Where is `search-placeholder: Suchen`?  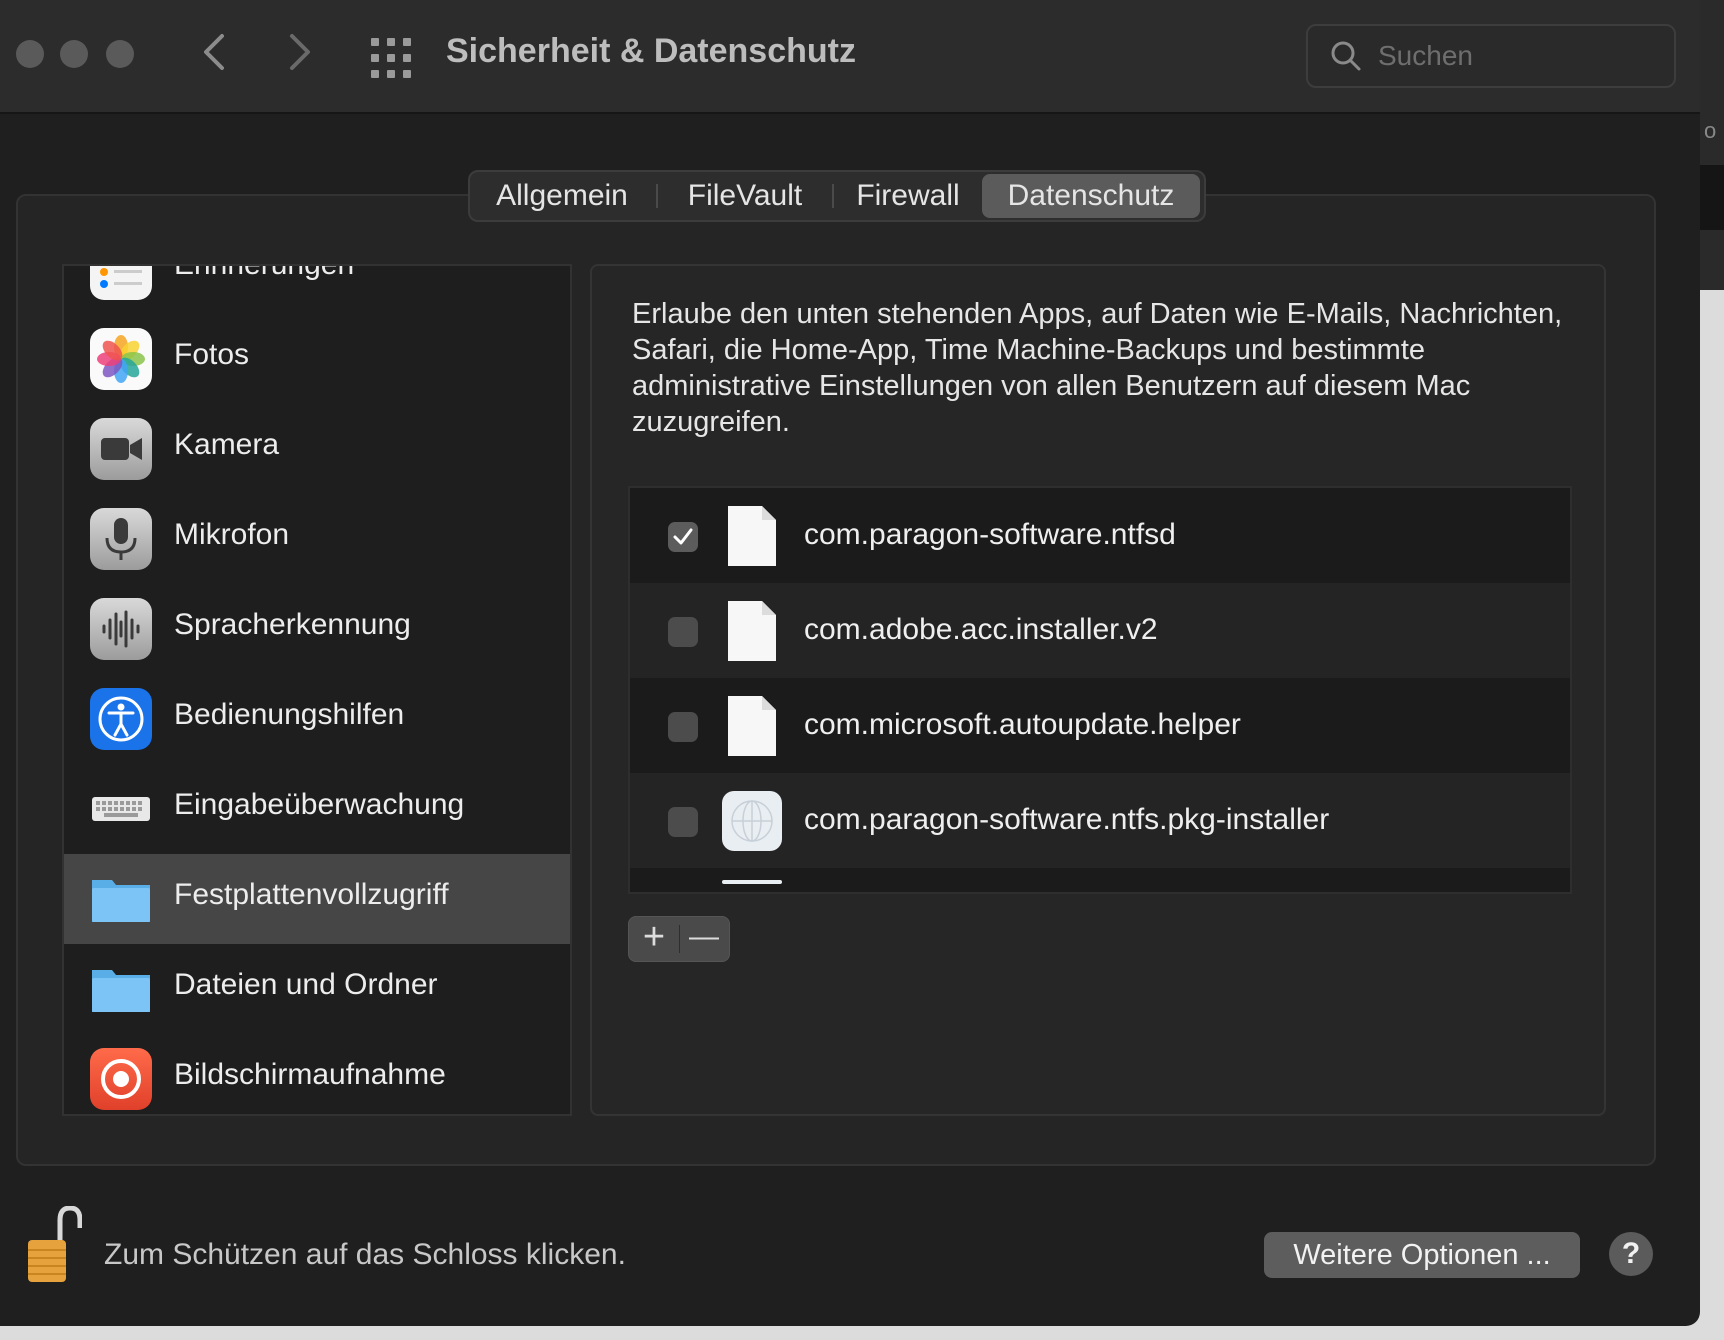 search-placeholder: Suchen is located at coordinates (1425, 55).